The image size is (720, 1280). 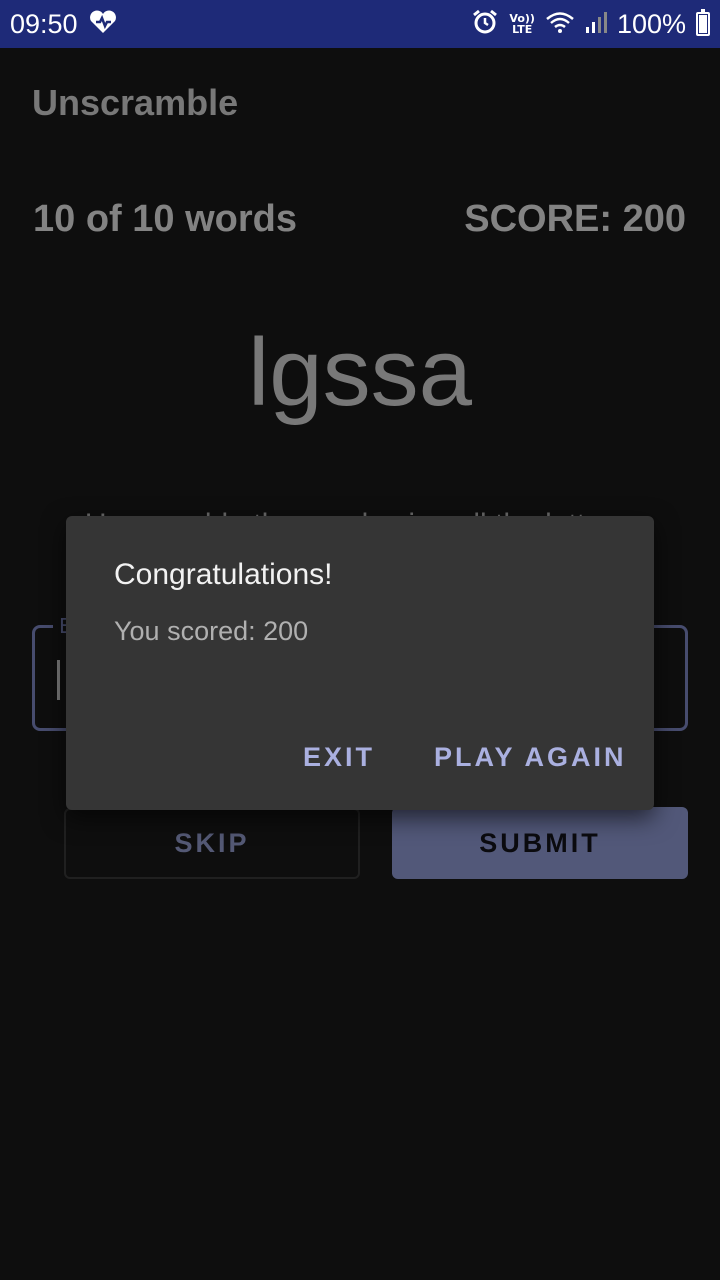 What do you see at coordinates (103, 24) in the screenshot?
I see `health-heart-icon` at bounding box center [103, 24].